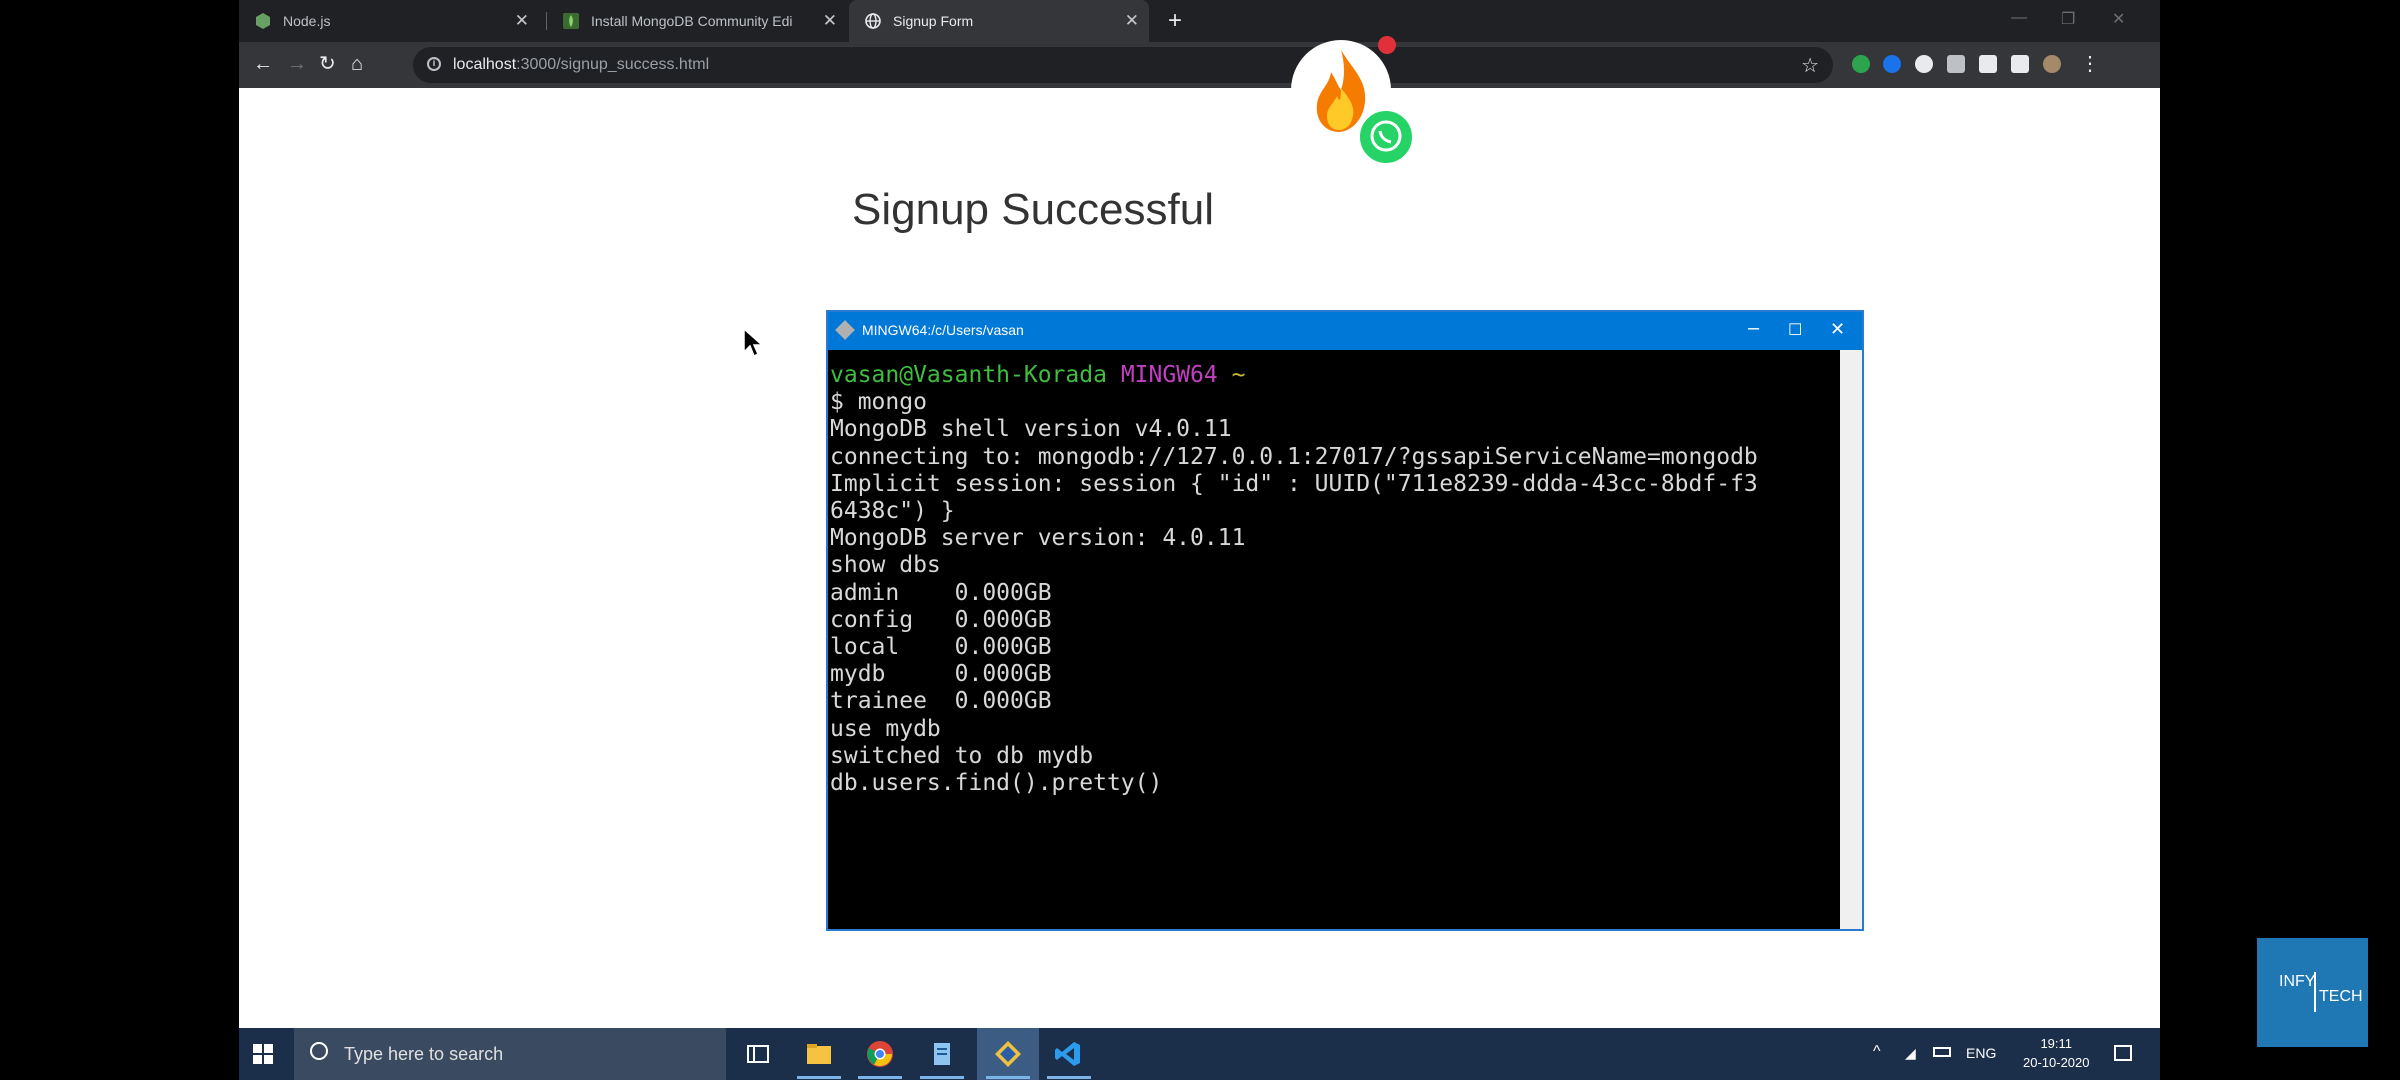 The width and height of the screenshot is (2400, 1080). What do you see at coordinates (2123, 1053) in the screenshot?
I see `notification-center-icon` at bounding box center [2123, 1053].